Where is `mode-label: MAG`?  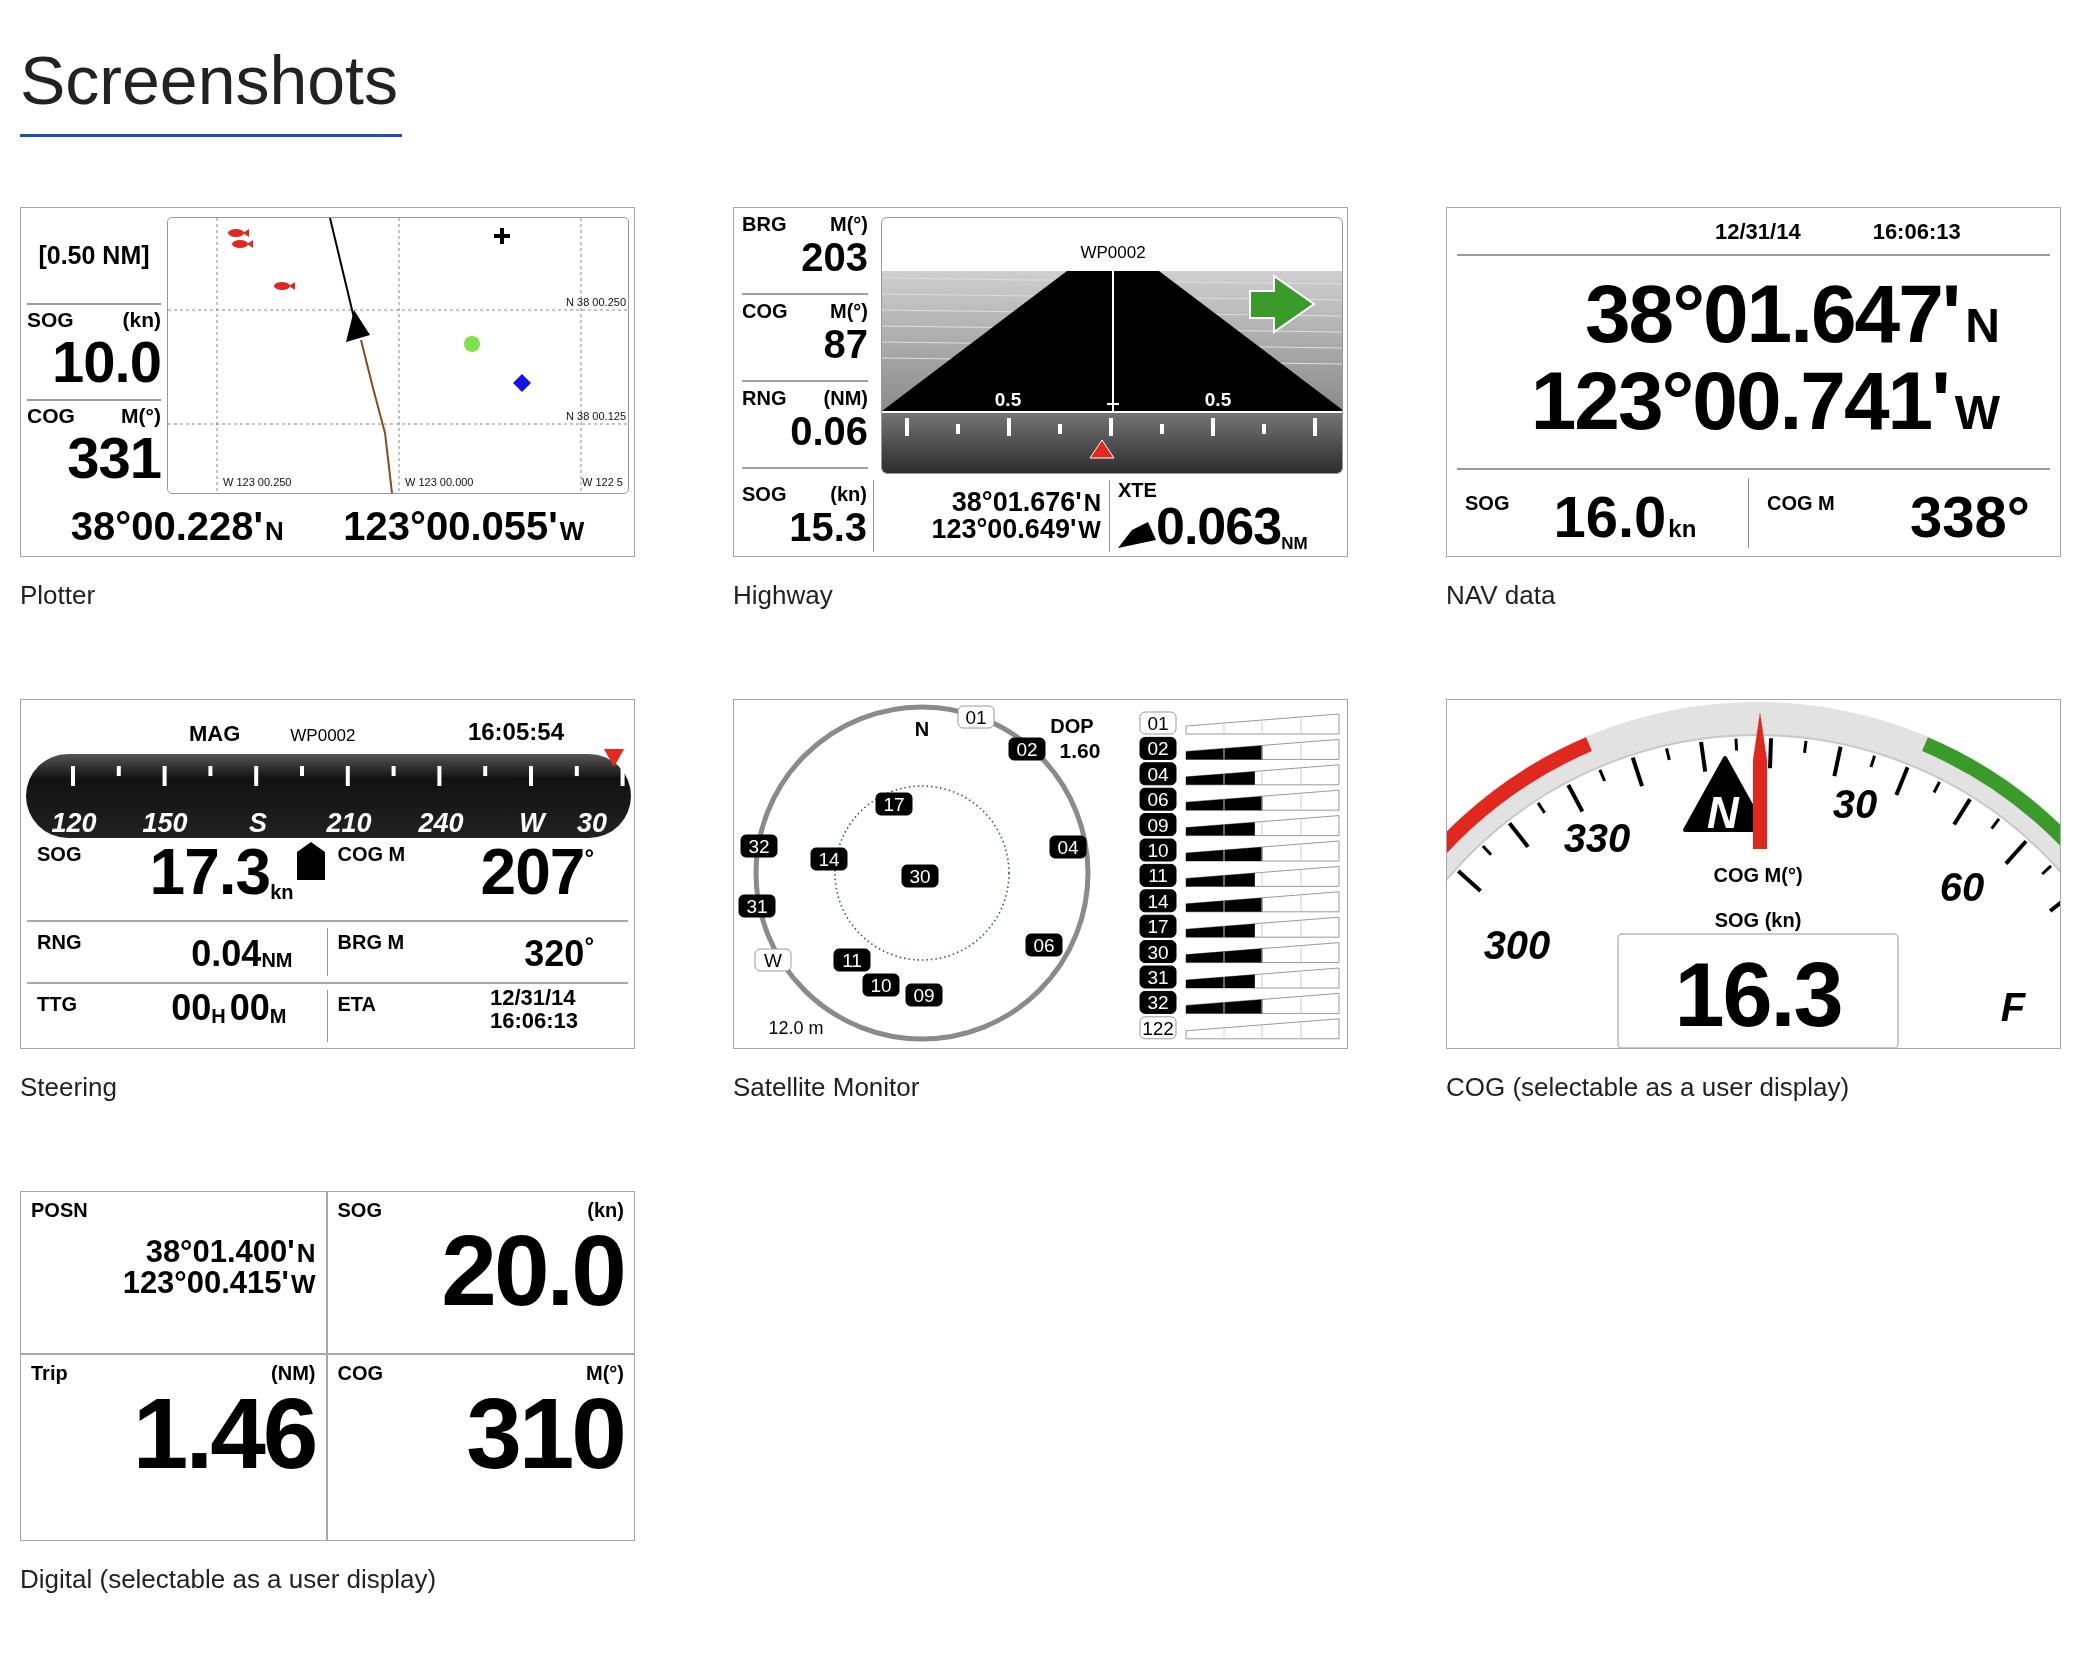
mode-label: MAG is located at coordinates (215, 734).